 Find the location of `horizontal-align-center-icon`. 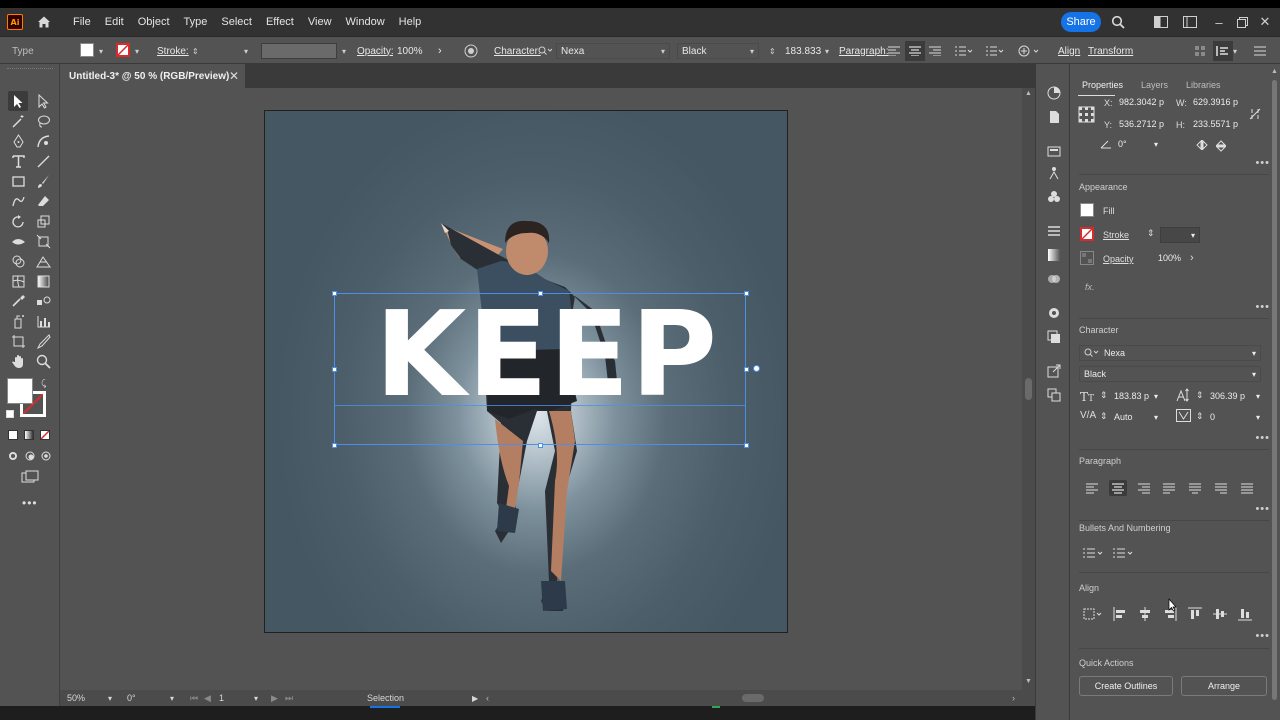

horizontal-align-center-icon is located at coordinates (1145, 614).